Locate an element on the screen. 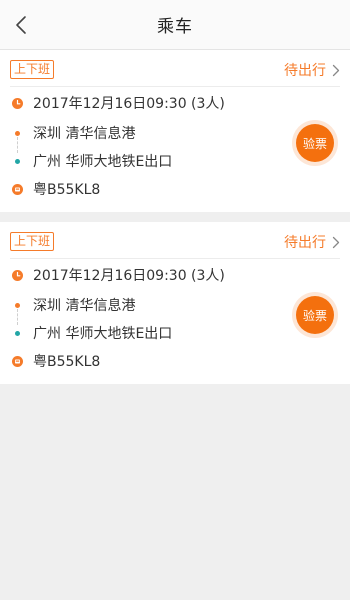 Image resolution: width=350 pixels, height=600 pixels. chevron-left-icon is located at coordinates (21, 25).